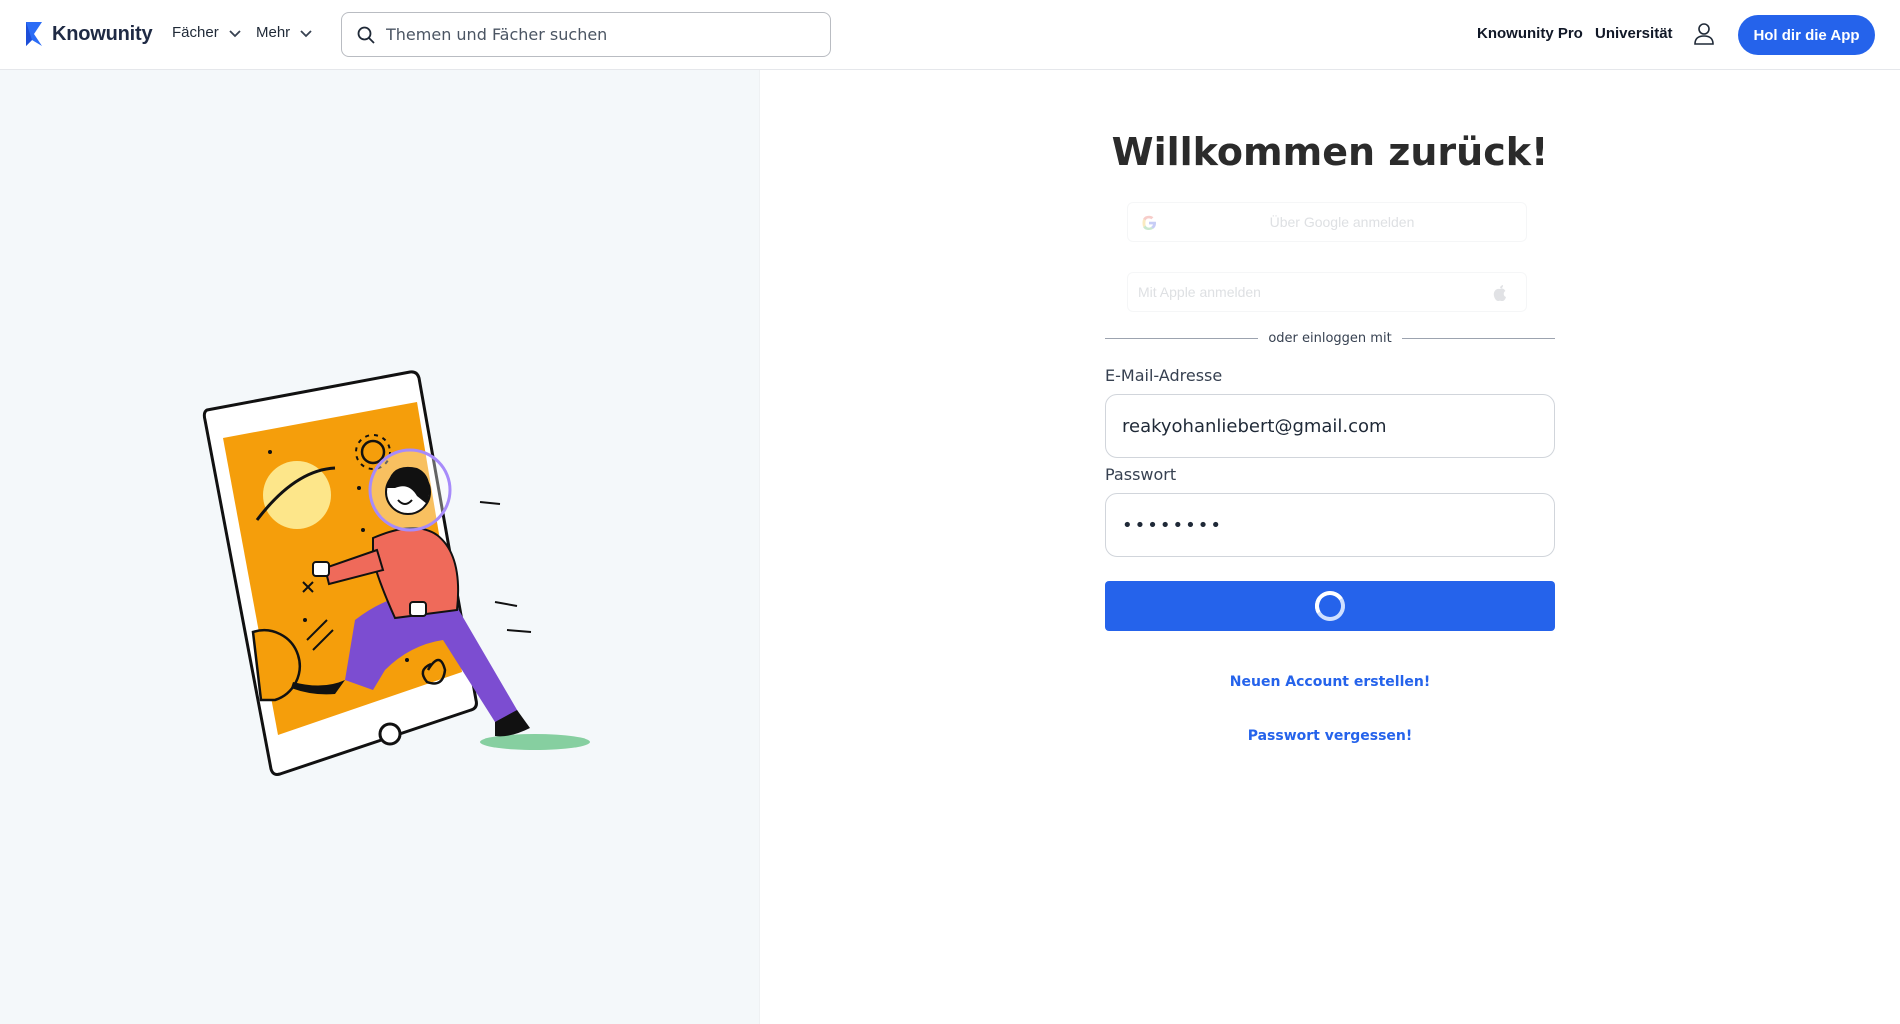 Image resolution: width=1900 pixels, height=1024 pixels. What do you see at coordinates (1704, 34) in the screenshot?
I see `user-account-icon` at bounding box center [1704, 34].